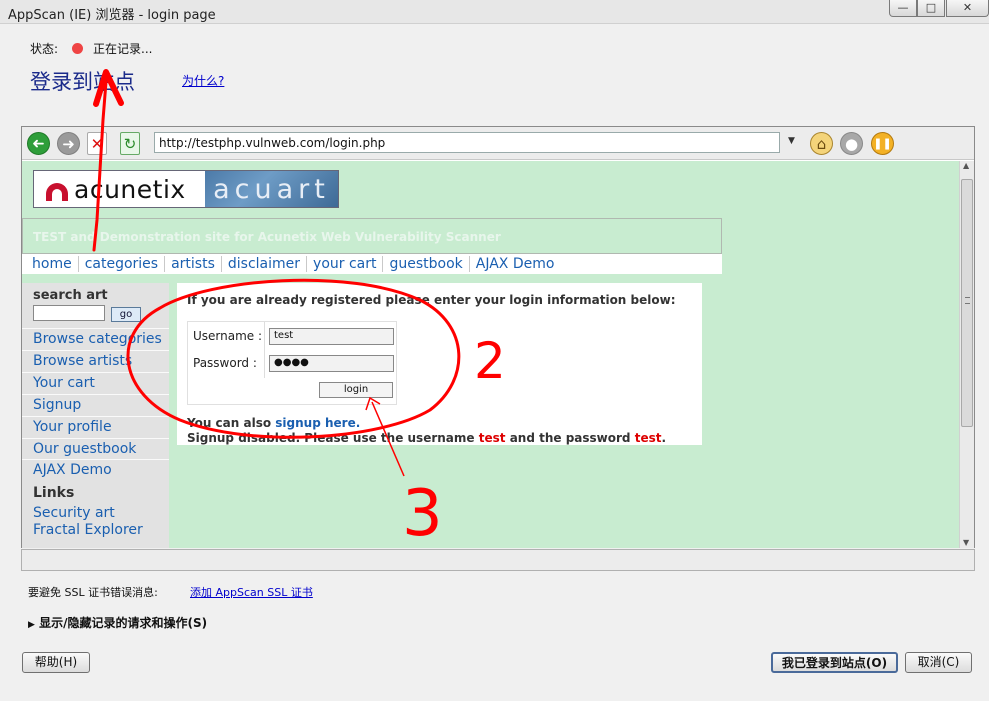 Image resolution: width=989 pixels, height=701 pixels. I want to click on nav-disclaimer: disclaimer, so click(263, 264).